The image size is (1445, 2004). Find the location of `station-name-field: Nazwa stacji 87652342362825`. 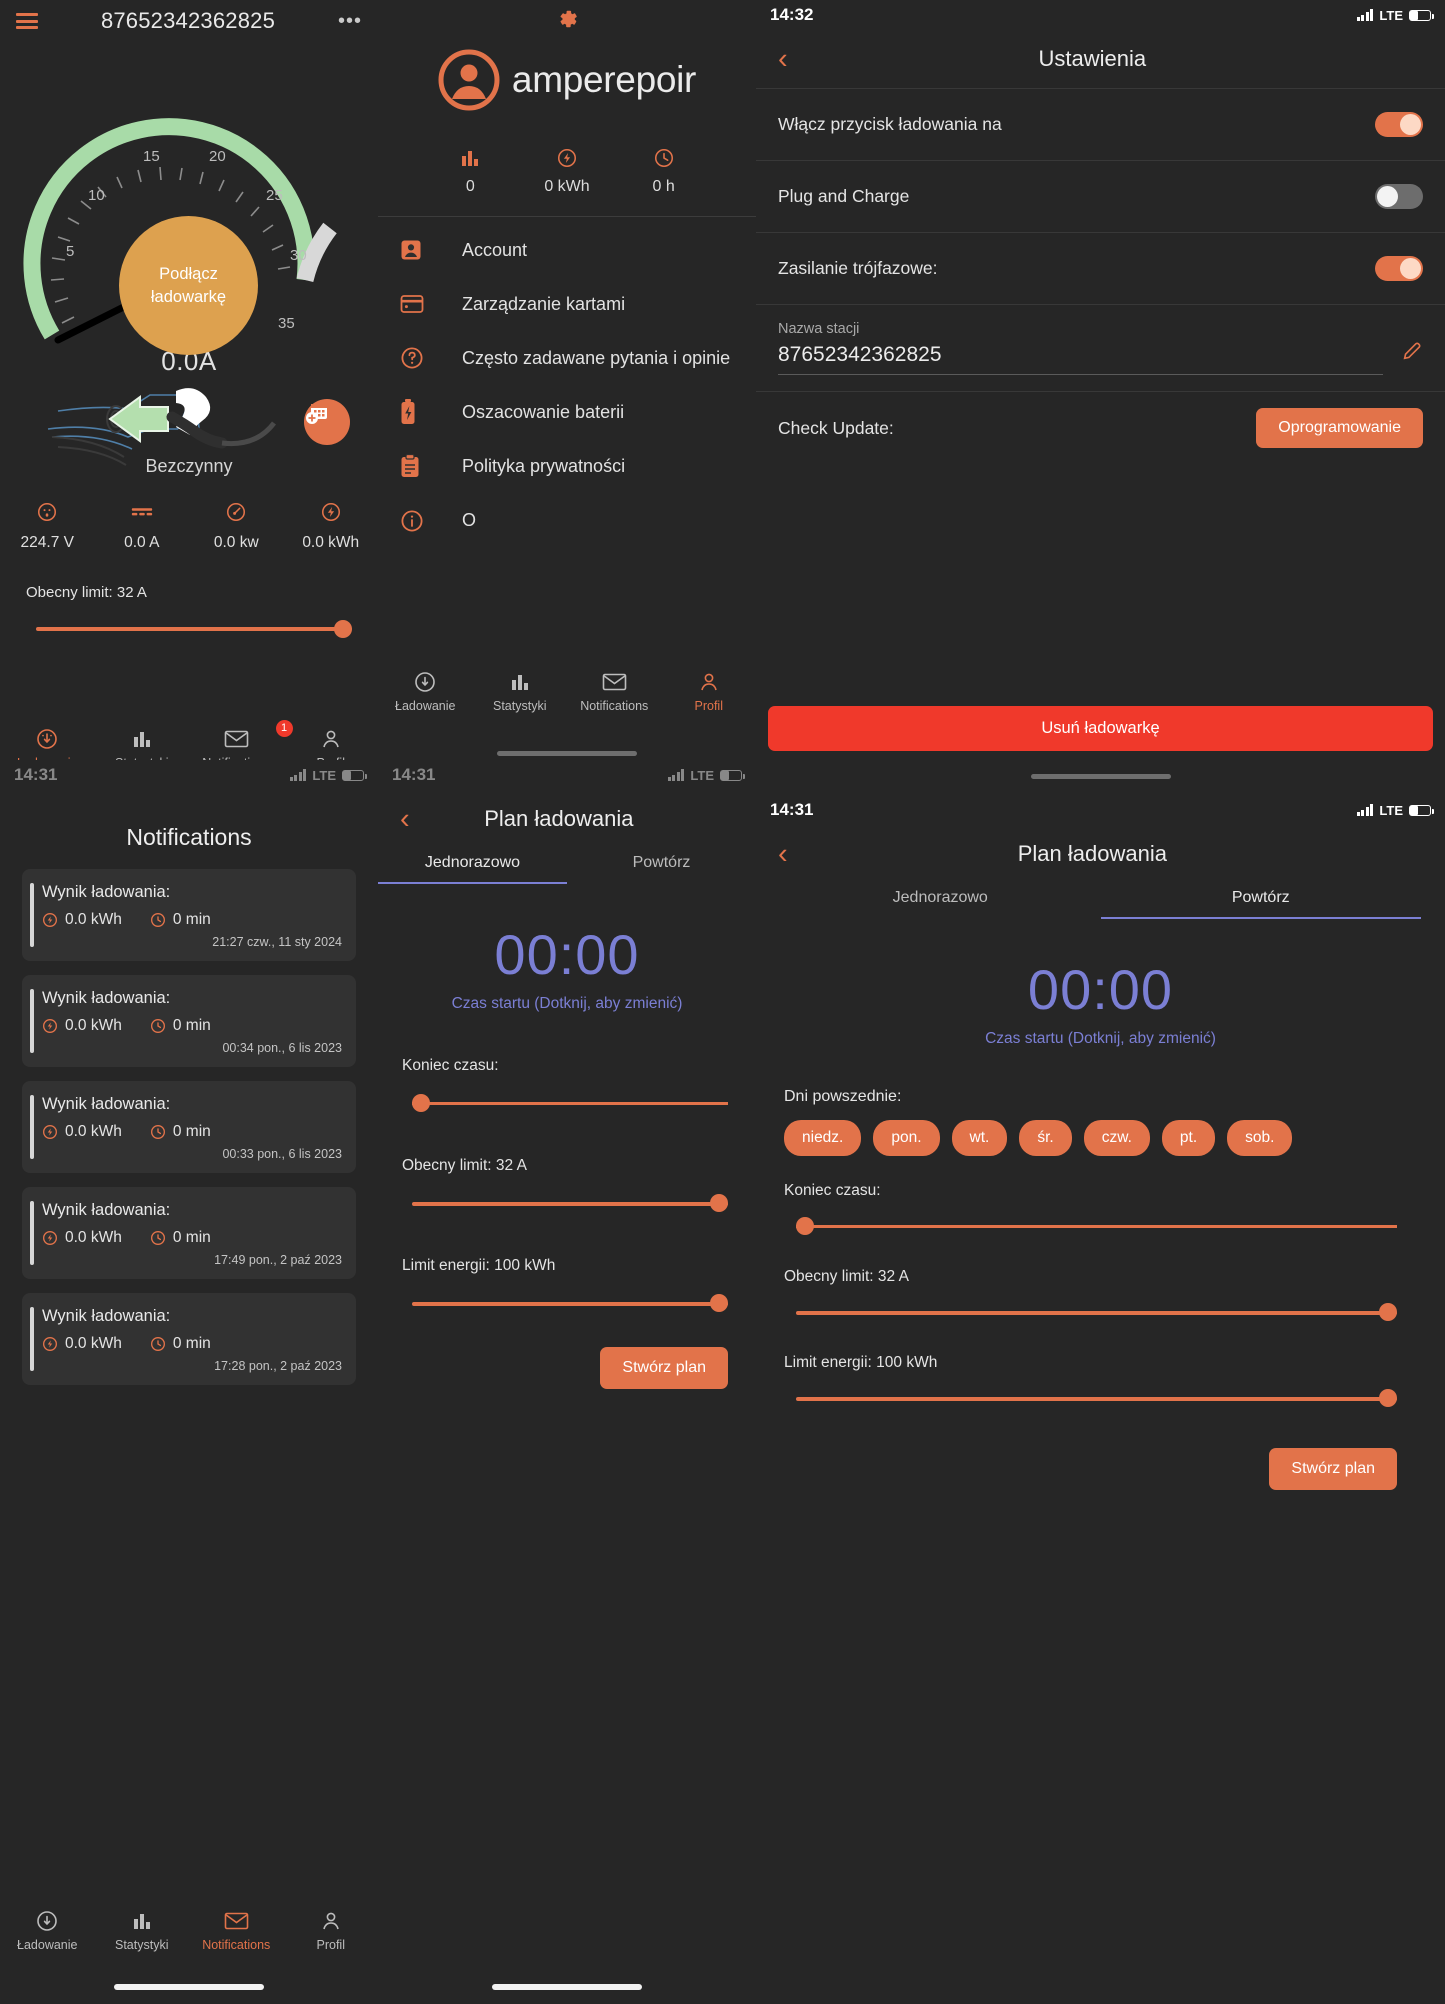

station-name-field: Nazwa stacji 87652342362825 is located at coordinates (1100, 343).